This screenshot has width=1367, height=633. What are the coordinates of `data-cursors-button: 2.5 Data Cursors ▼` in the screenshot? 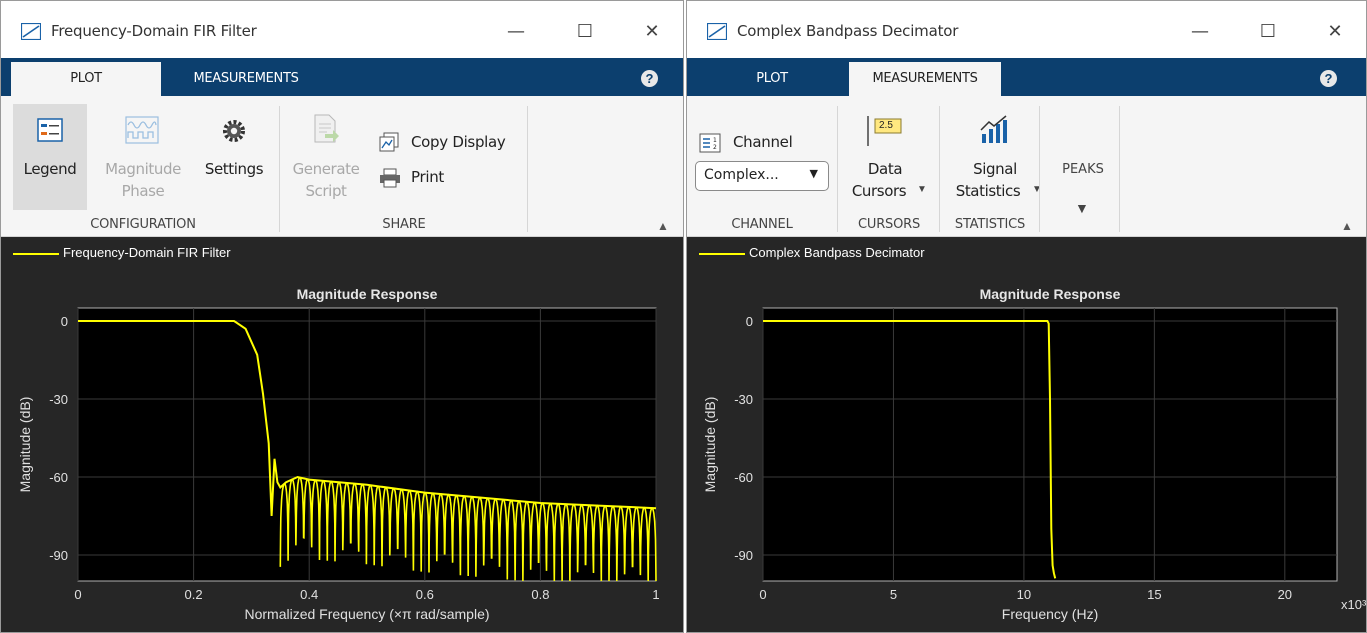 It's located at (885, 157).